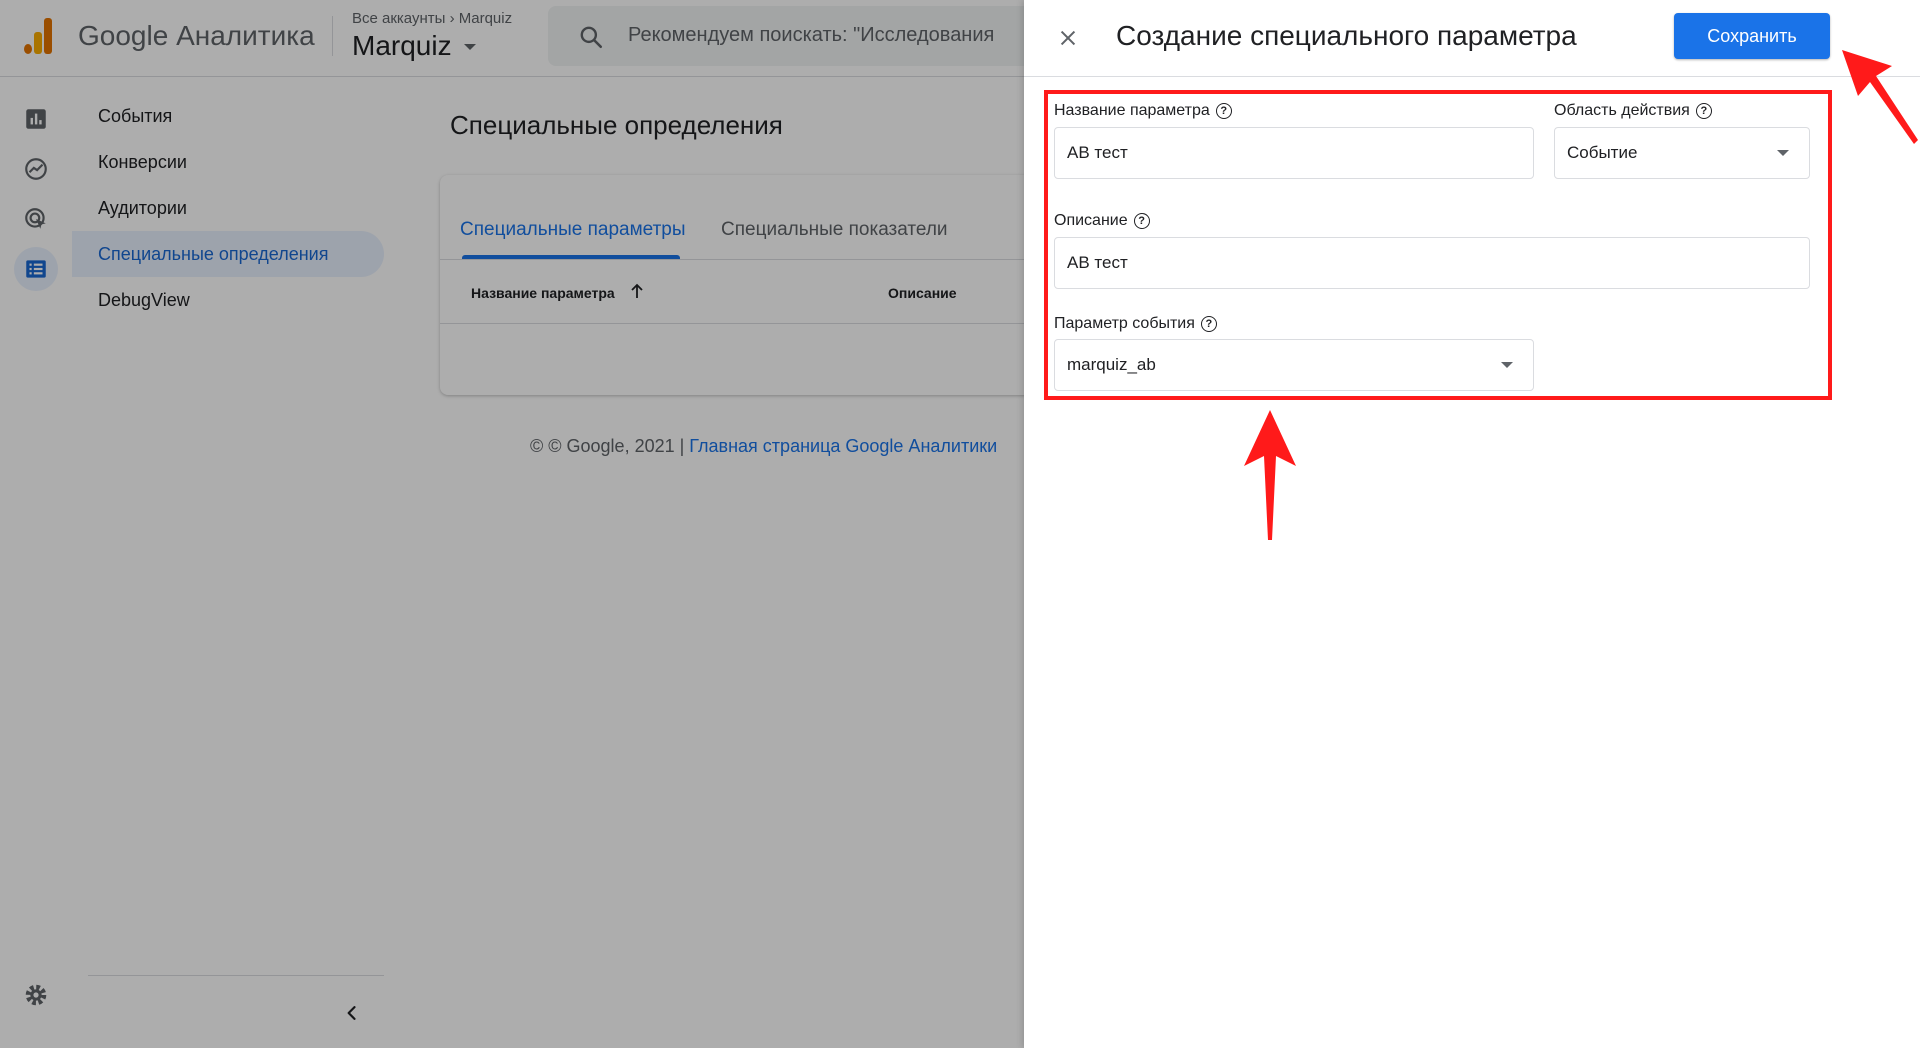  What do you see at coordinates (1294, 153) in the screenshot?
I see `param-name-input: AB тест` at bounding box center [1294, 153].